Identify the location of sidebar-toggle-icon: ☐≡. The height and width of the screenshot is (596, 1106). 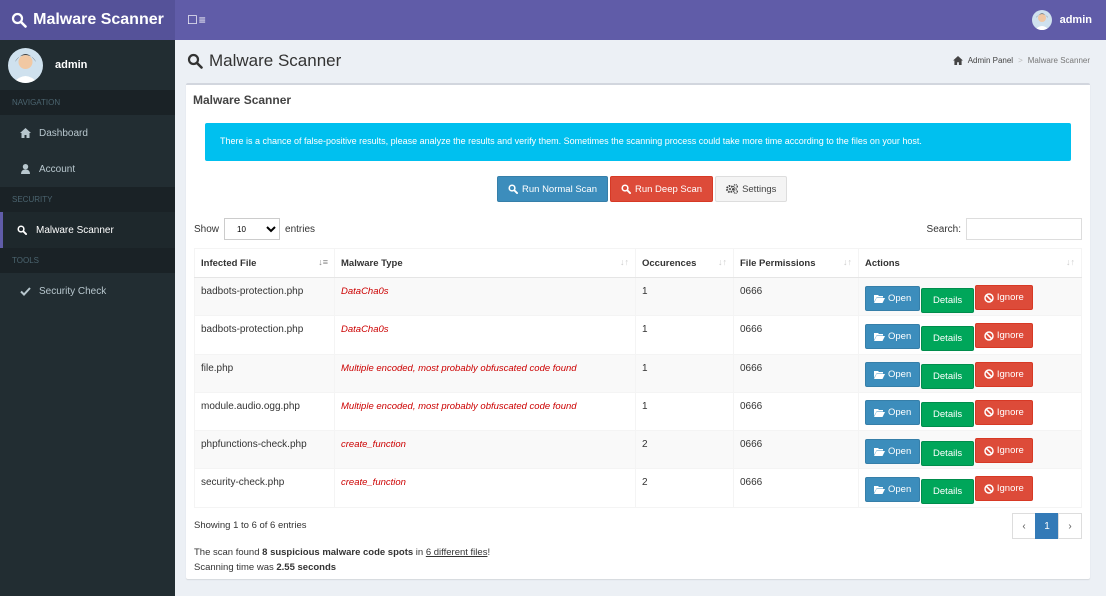
(197, 20).